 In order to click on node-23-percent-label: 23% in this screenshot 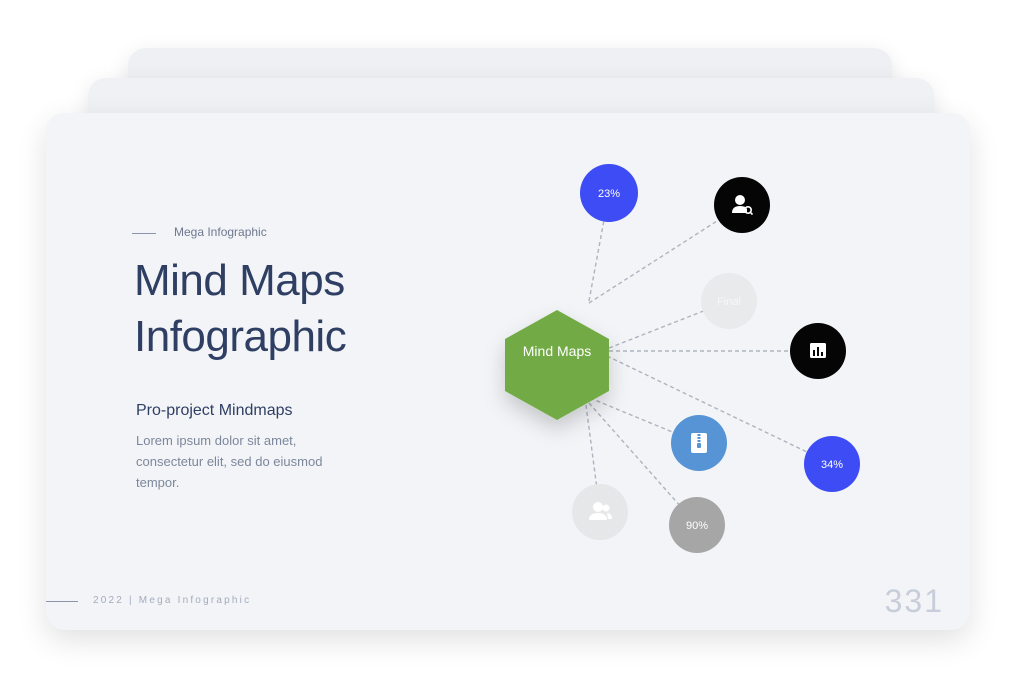, I will do `click(609, 194)`.